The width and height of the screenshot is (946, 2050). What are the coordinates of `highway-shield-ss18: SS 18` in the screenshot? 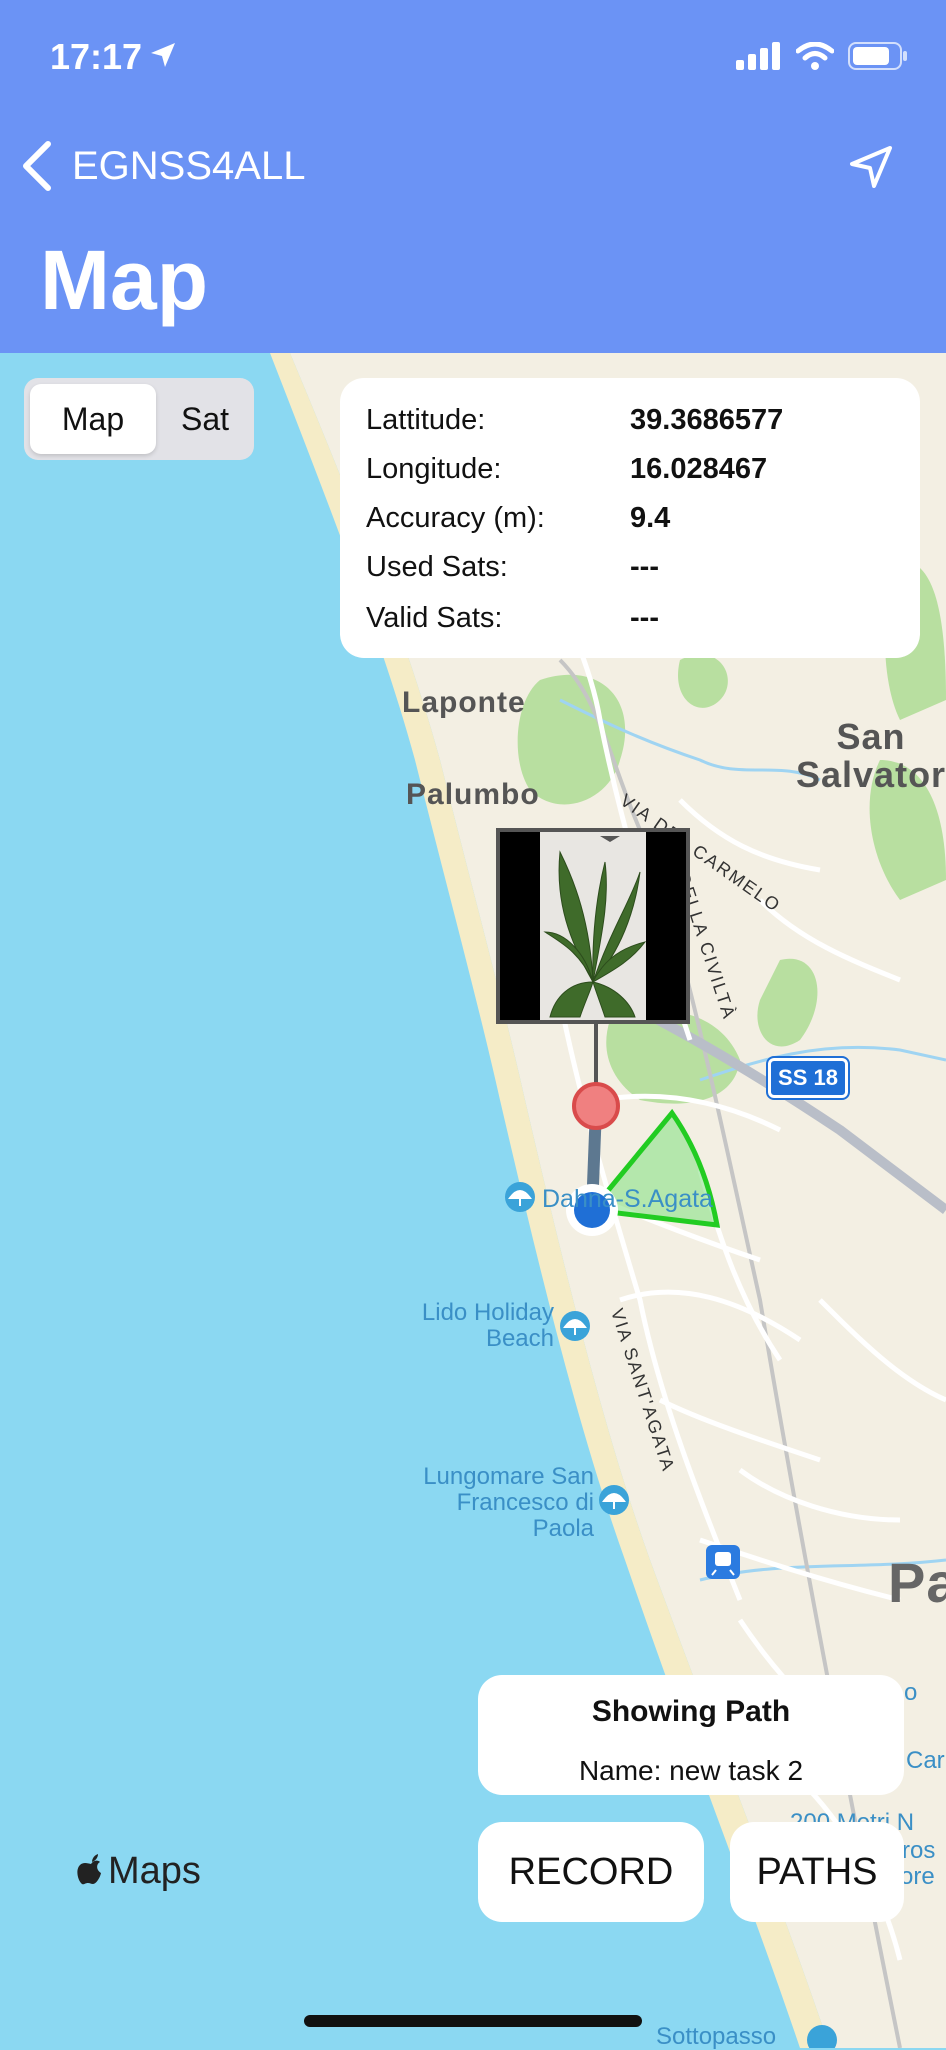 It's located at (808, 1078).